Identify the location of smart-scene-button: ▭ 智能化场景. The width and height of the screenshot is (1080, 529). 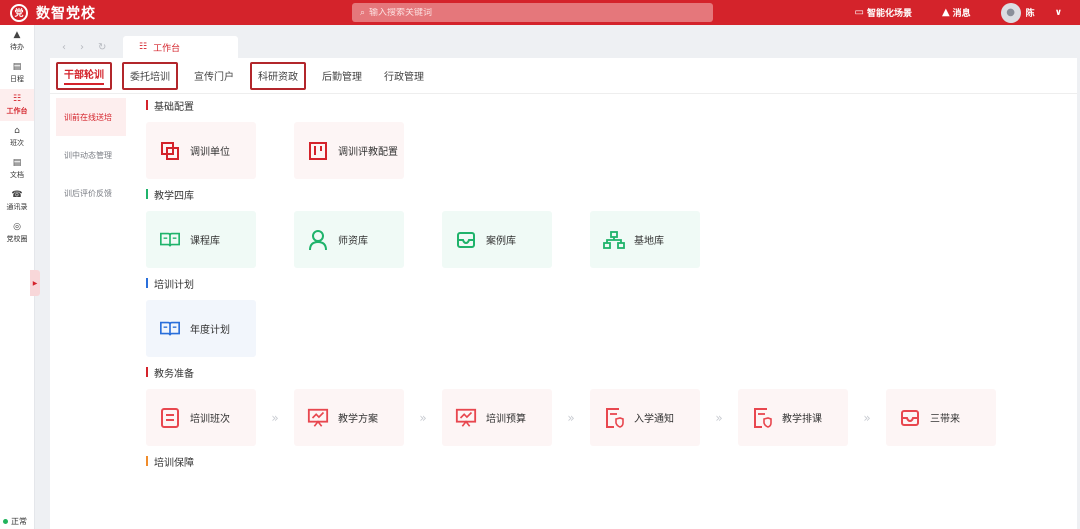
(882, 12).